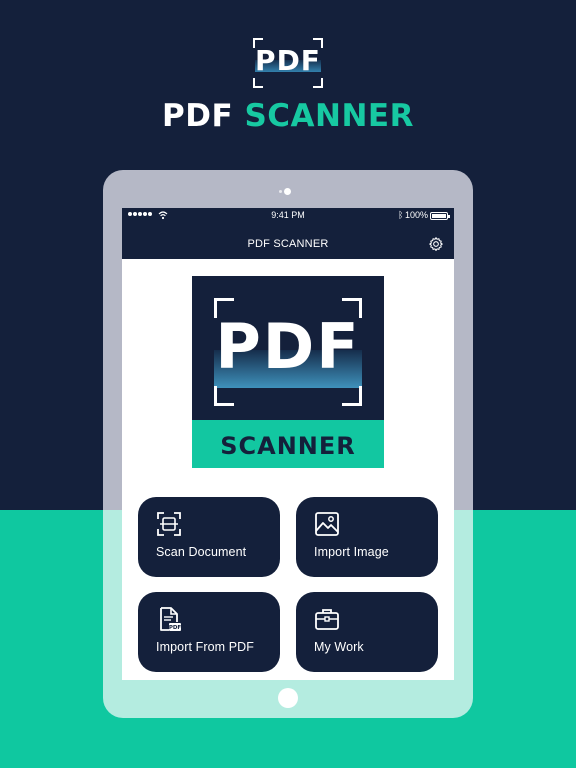  I want to click on briefcase-icon, so click(327, 619).